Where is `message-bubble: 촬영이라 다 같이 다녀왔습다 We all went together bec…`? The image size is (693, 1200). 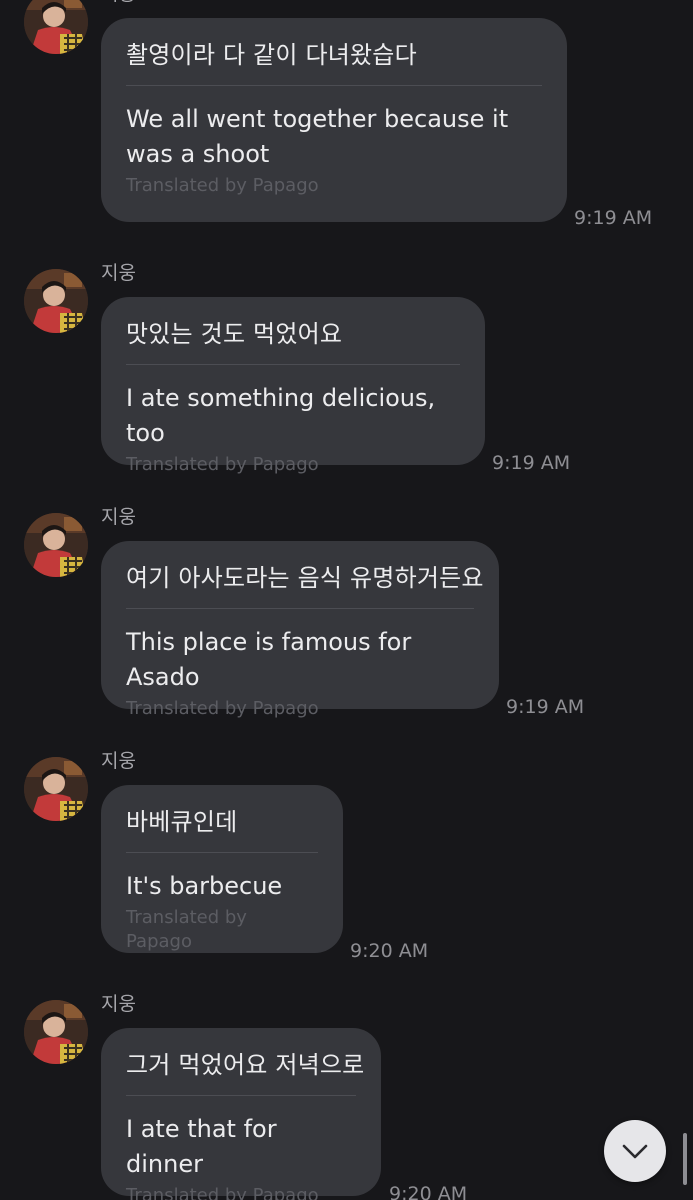
message-bubble: 촬영이라 다 같이 다녀왔습다 We all went together bec… is located at coordinates (334, 120).